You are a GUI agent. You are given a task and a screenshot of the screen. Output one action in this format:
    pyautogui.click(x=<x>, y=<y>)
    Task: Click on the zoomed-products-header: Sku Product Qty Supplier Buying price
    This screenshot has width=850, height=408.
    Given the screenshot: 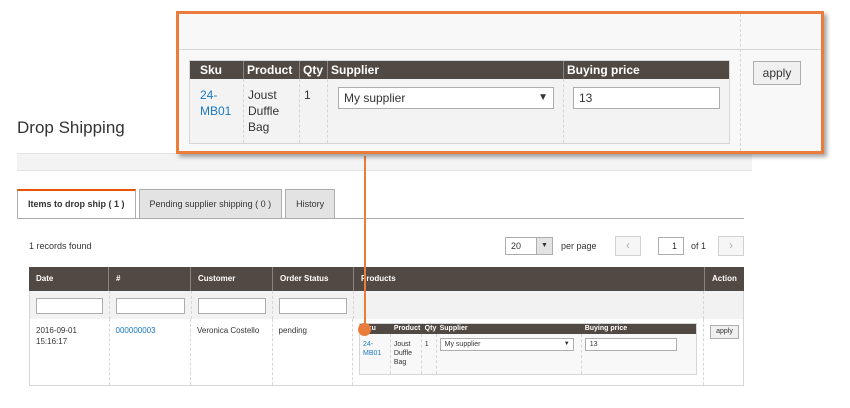 What is the action you would take?
    pyautogui.click(x=459, y=70)
    